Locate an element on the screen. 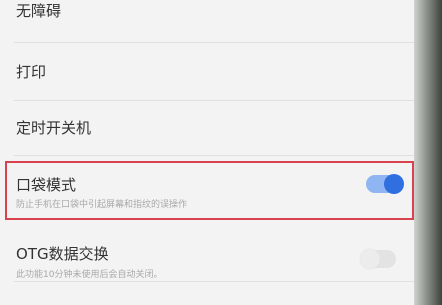  settings-item-label: 打印 is located at coordinates (31, 72).